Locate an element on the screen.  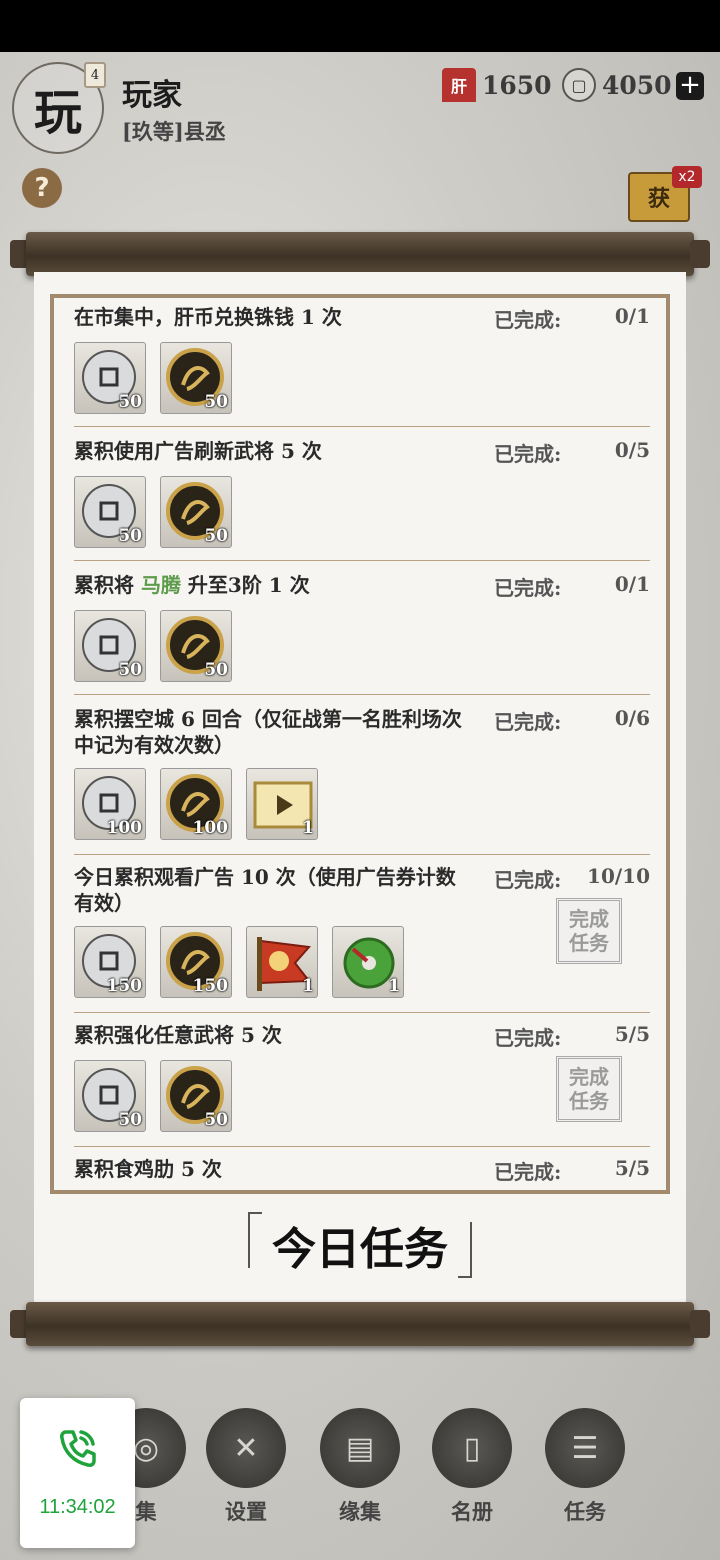
nav-item-roster: ▯ 名册 is located at coordinates (472, 1463).